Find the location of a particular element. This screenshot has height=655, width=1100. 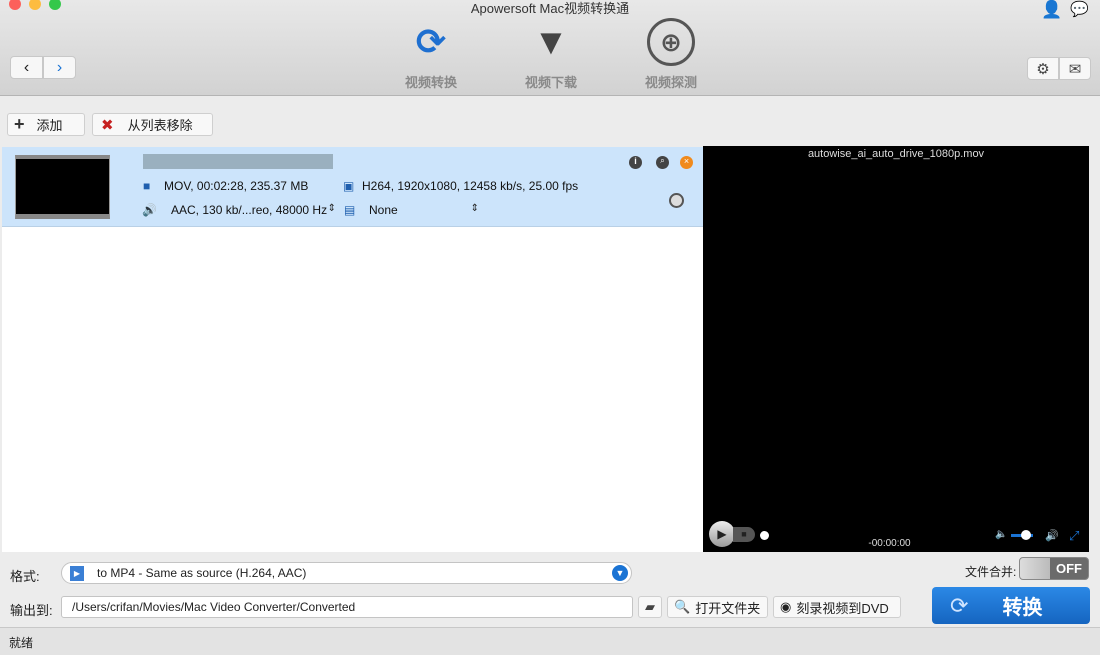

preview-filename: autowise_ai_auto_drive_1080p.mov is located at coordinates (896, 154).